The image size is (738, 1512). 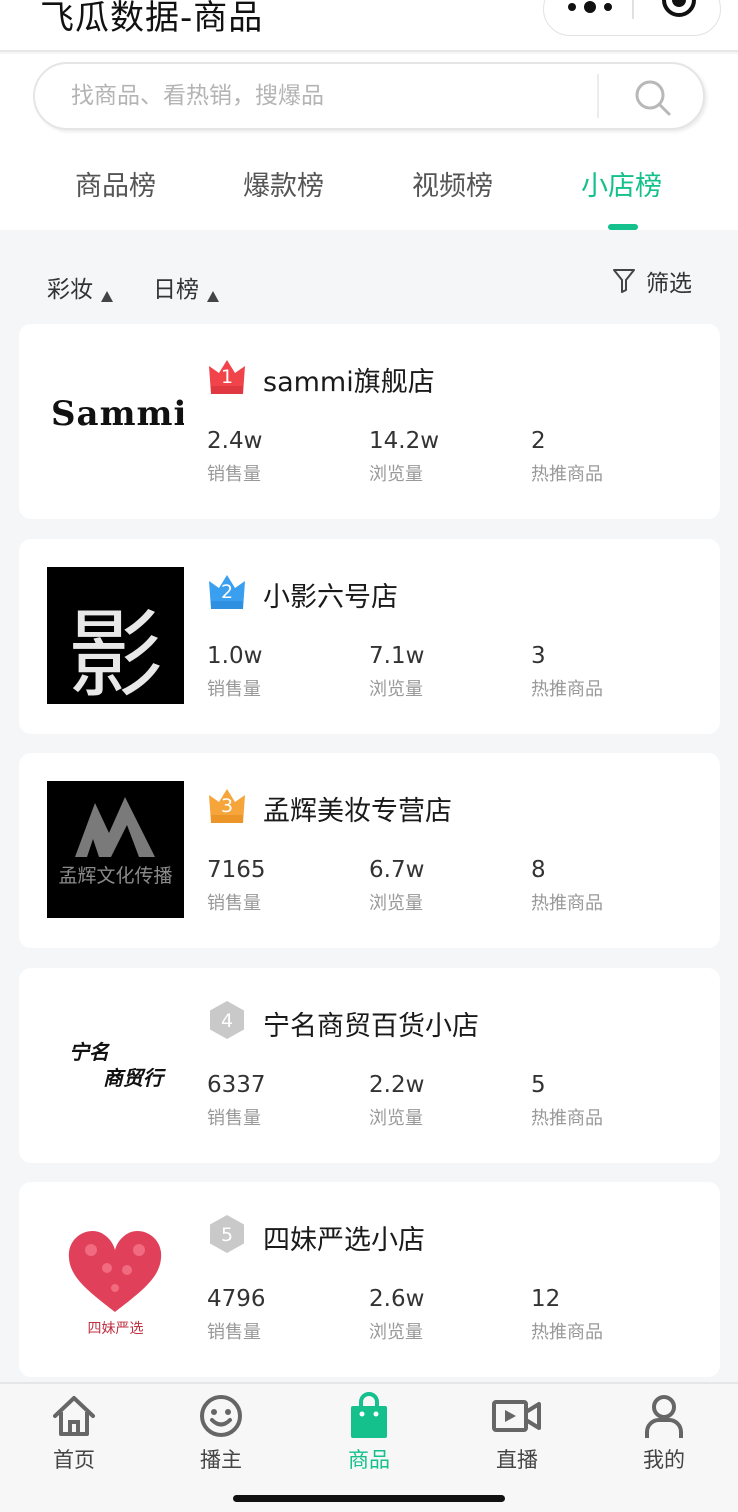 I want to click on search-bar, so click(x=369, y=96).